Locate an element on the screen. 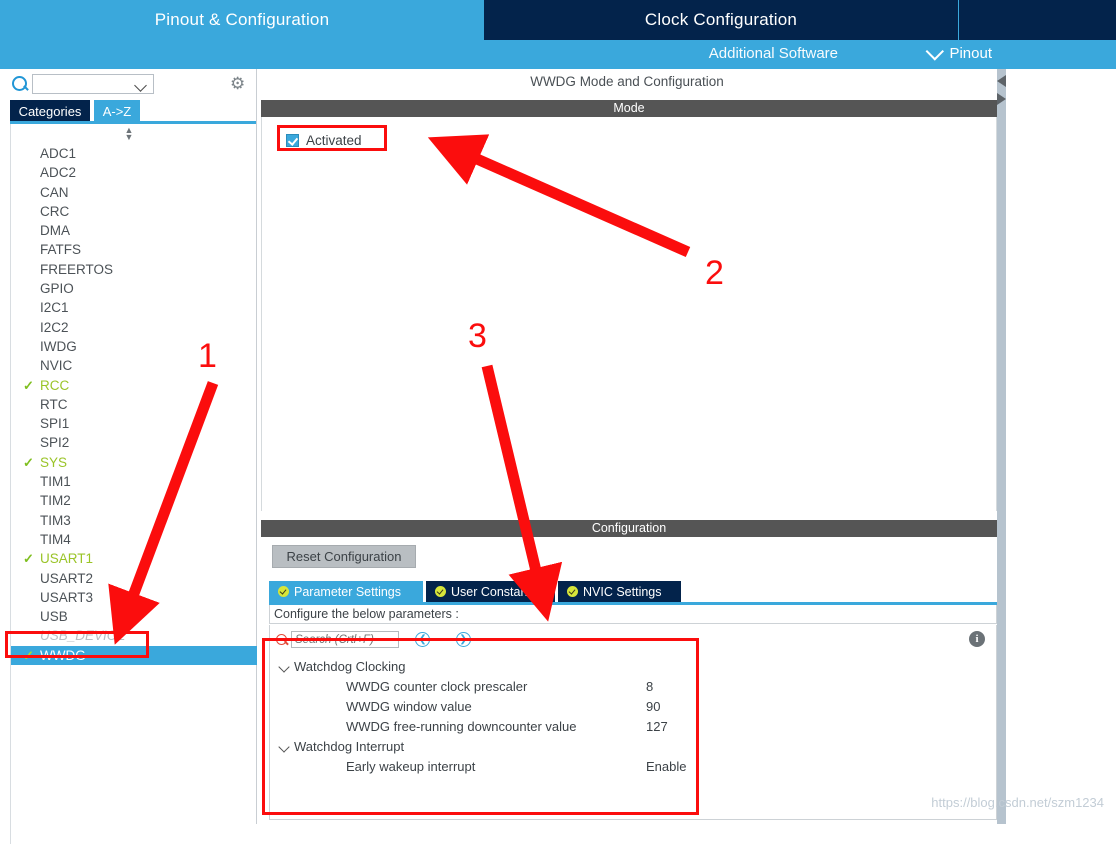 The height and width of the screenshot is (844, 1116). search-icon is located at coordinates (19, 83).